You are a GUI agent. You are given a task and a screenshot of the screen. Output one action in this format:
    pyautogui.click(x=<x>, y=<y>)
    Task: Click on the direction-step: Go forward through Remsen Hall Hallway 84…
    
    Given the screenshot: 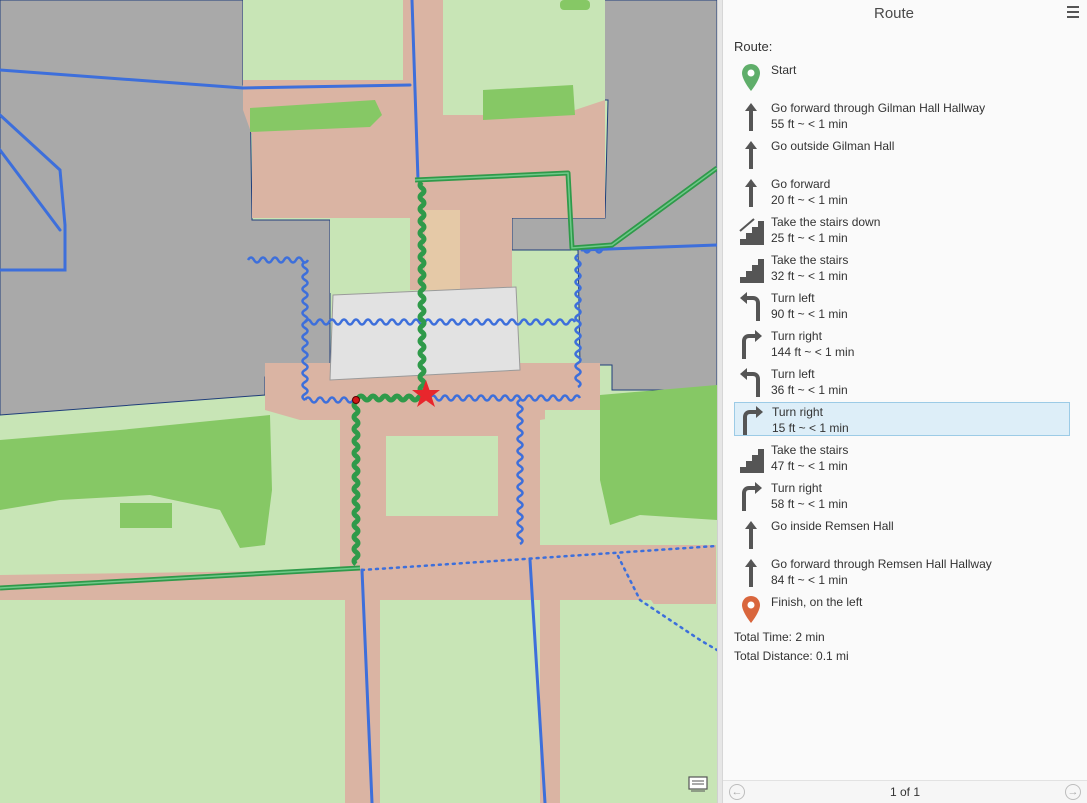 What is the action you would take?
    pyautogui.click(x=902, y=572)
    